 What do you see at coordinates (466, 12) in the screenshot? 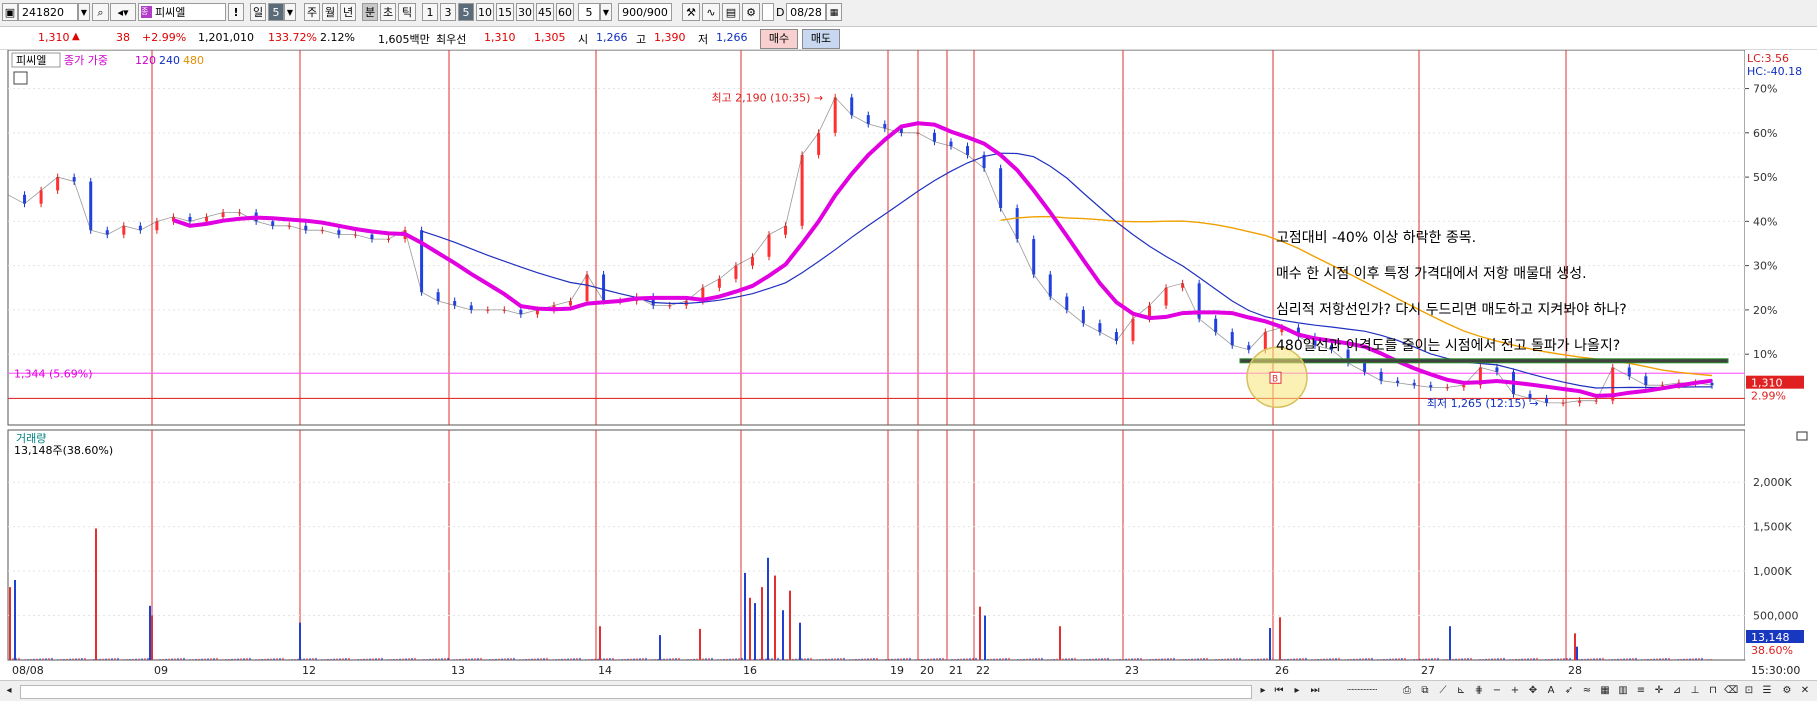
I see `interval-5: 5` at bounding box center [466, 12].